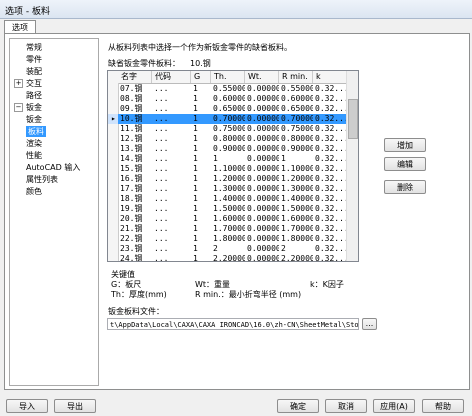 This screenshot has height=416, width=472. What do you see at coordinates (443, 406) in the screenshot?
I see `help-button: 帮助` at bounding box center [443, 406].